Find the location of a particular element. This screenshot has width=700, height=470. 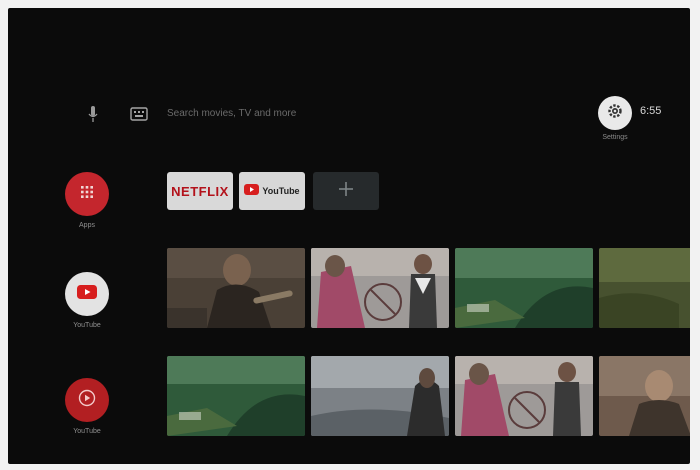

youtube-tile: YouTube is located at coordinates (272, 191).